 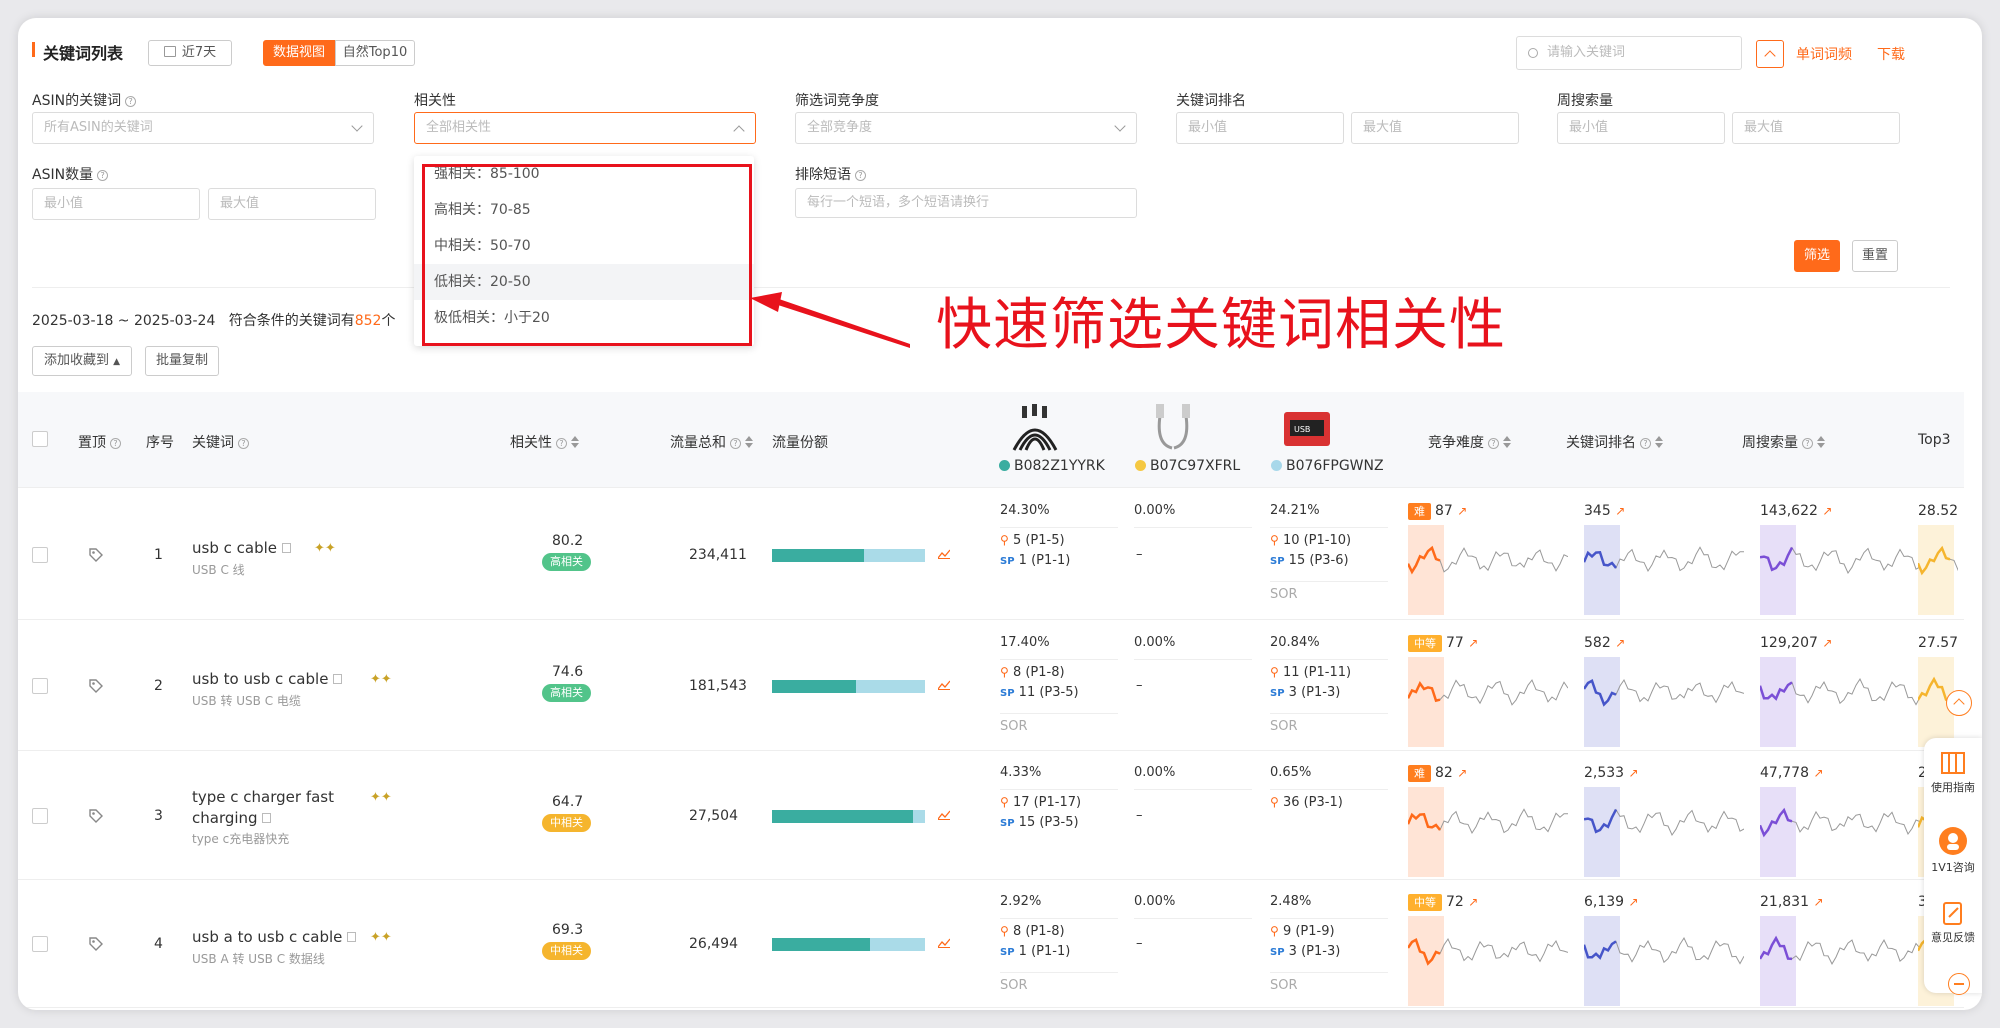 What do you see at coordinates (1959, 703) in the screenshot?
I see `scroll-up-button` at bounding box center [1959, 703].